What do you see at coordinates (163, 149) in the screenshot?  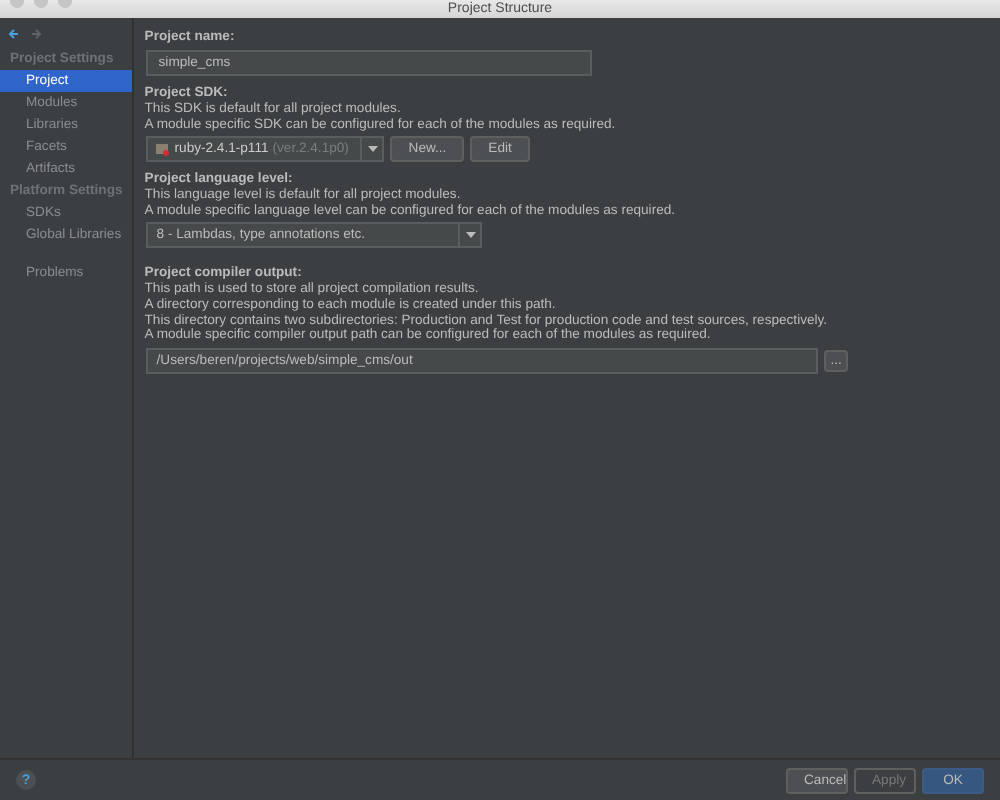 I see `folder-icon` at bounding box center [163, 149].